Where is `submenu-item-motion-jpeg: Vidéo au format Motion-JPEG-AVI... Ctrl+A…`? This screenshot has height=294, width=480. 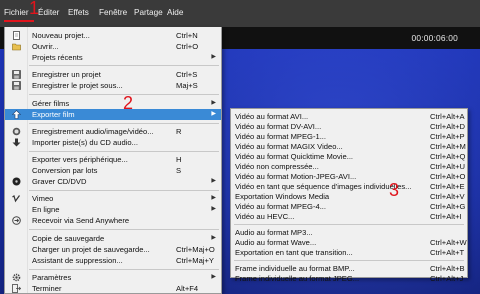
submenu-item-motion-jpeg: Vidéo au format Motion-JPEG-AVI... Ctrl+A… is located at coordinates (349, 176).